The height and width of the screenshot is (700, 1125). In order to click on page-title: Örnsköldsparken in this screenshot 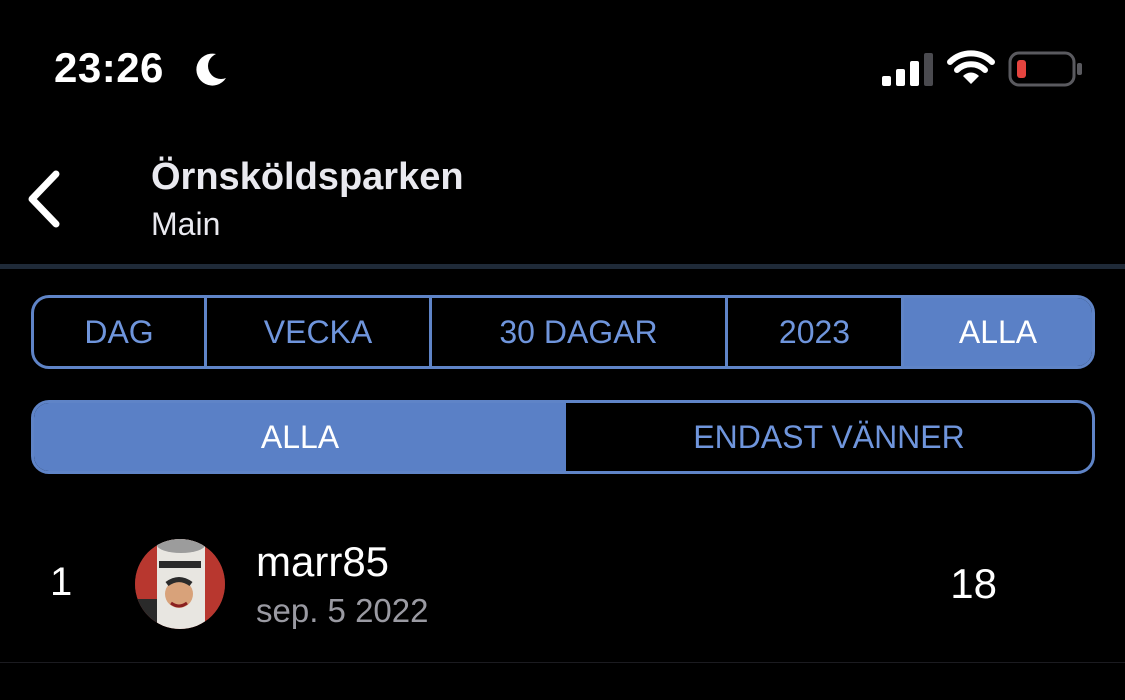, I will do `click(307, 177)`.